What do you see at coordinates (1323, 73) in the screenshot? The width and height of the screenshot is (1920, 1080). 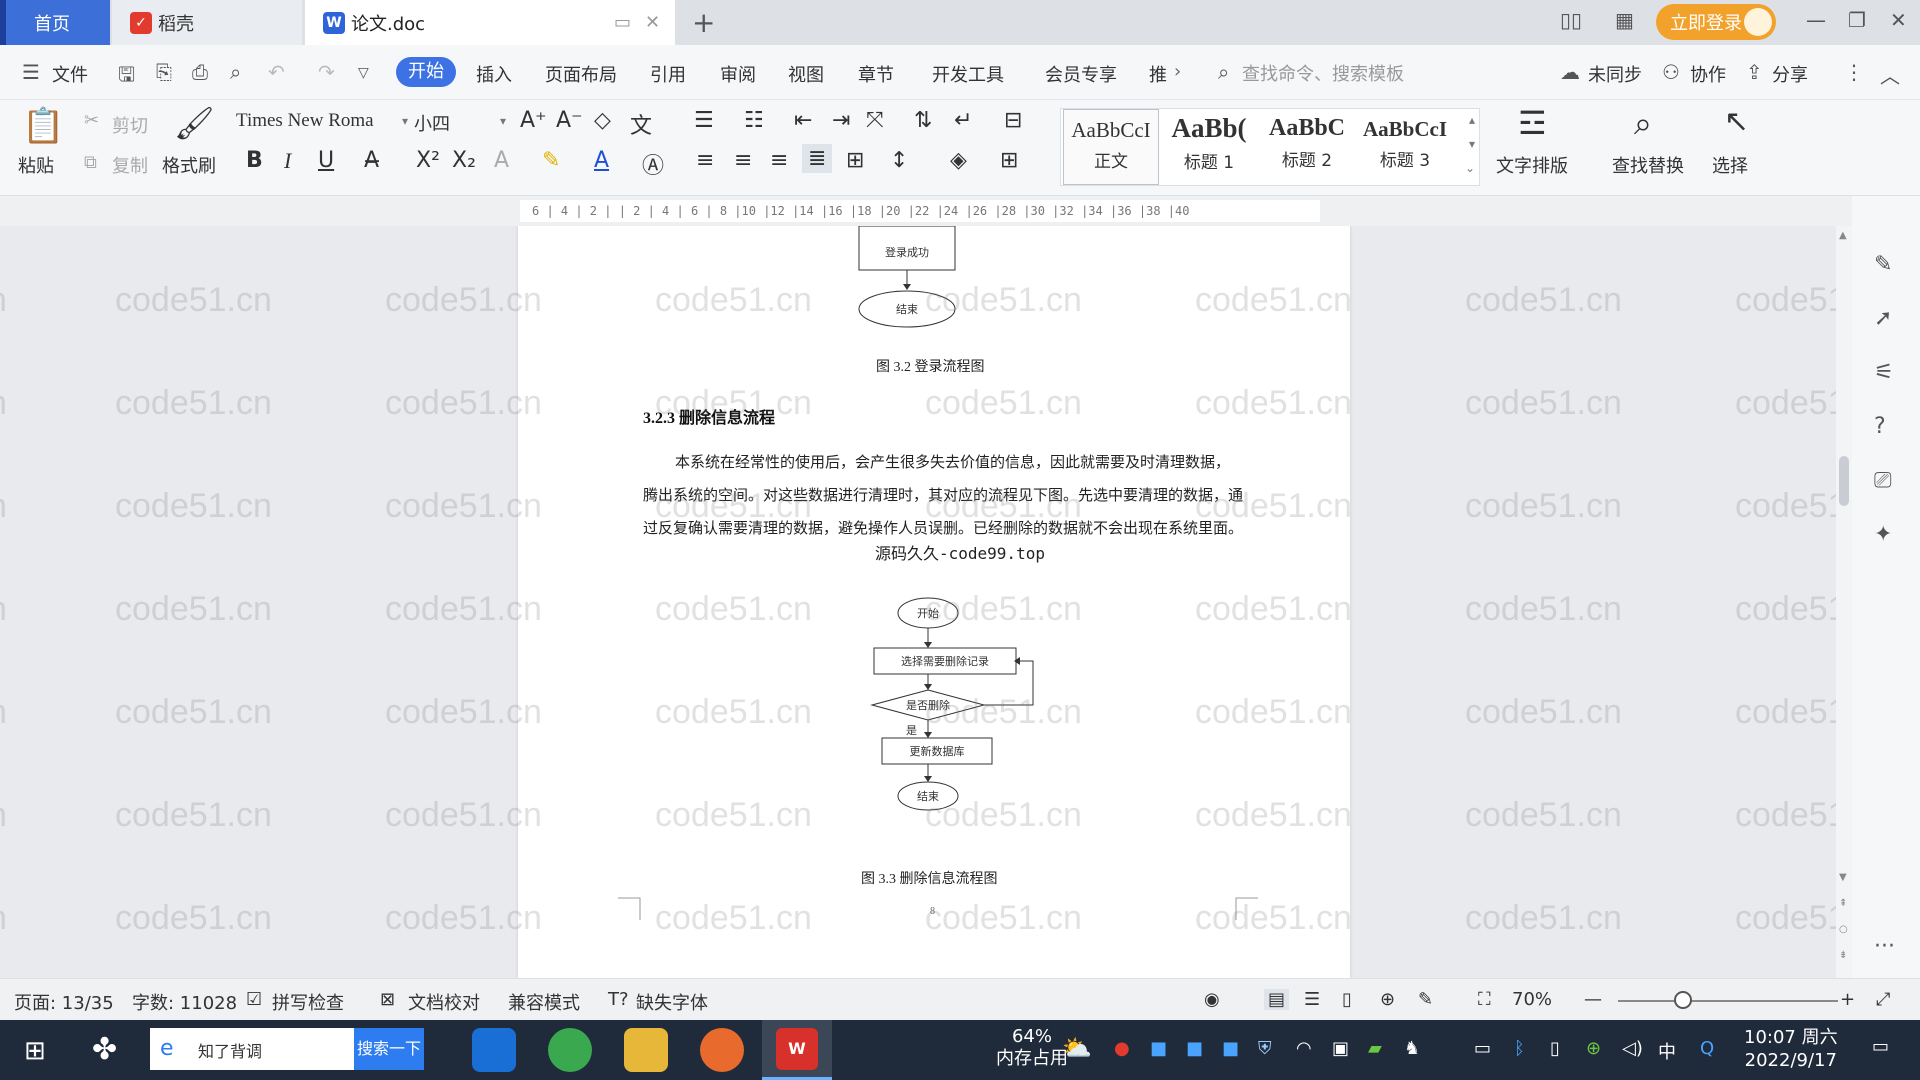 I see `command-search-input: 查找命令、搜索模板` at bounding box center [1323, 73].